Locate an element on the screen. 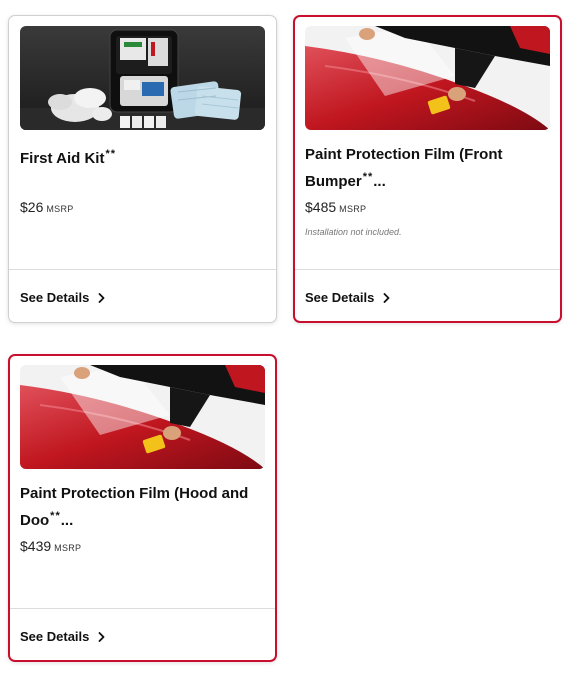  product-title-text: First Aid Kit is located at coordinates (62, 158).